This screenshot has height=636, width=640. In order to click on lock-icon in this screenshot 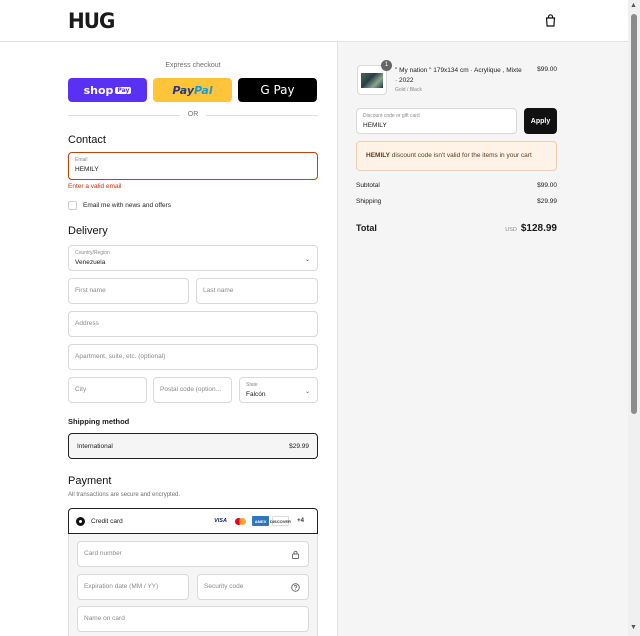, I will do `click(295, 554)`.